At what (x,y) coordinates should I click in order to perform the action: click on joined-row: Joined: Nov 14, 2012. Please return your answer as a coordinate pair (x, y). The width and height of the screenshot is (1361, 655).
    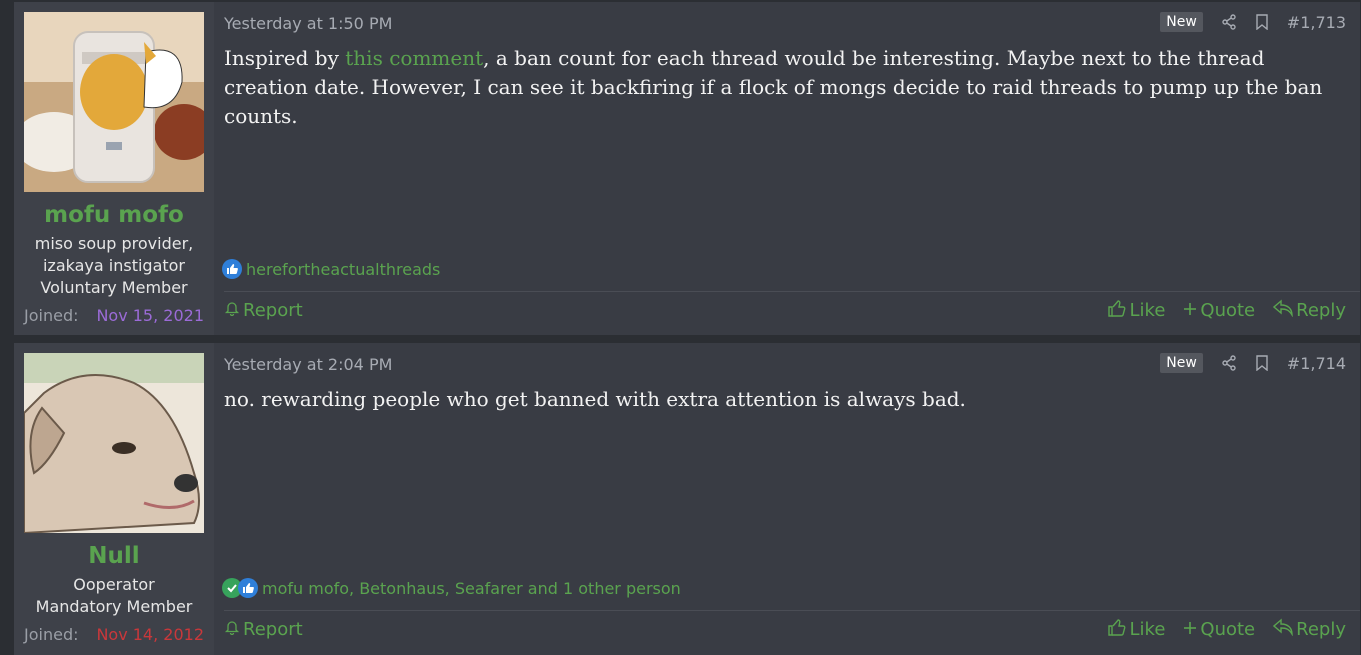
    Looking at the image, I should click on (114, 634).